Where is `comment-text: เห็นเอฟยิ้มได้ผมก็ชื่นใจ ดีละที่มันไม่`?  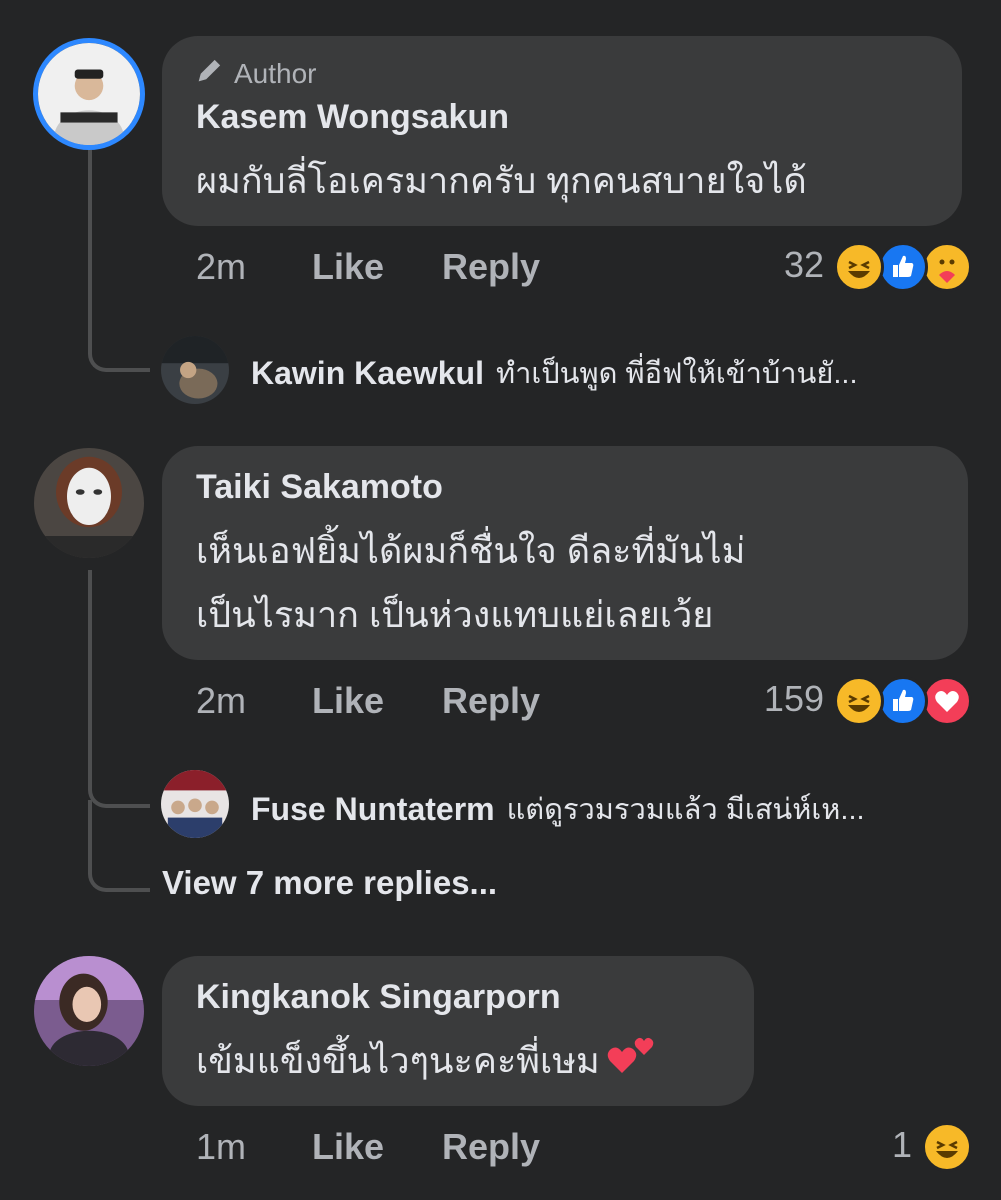 comment-text: เห็นเอฟยิ้มได้ผมก็ชื่นใจ ดีละที่มันไม่ is located at coordinates (471, 550).